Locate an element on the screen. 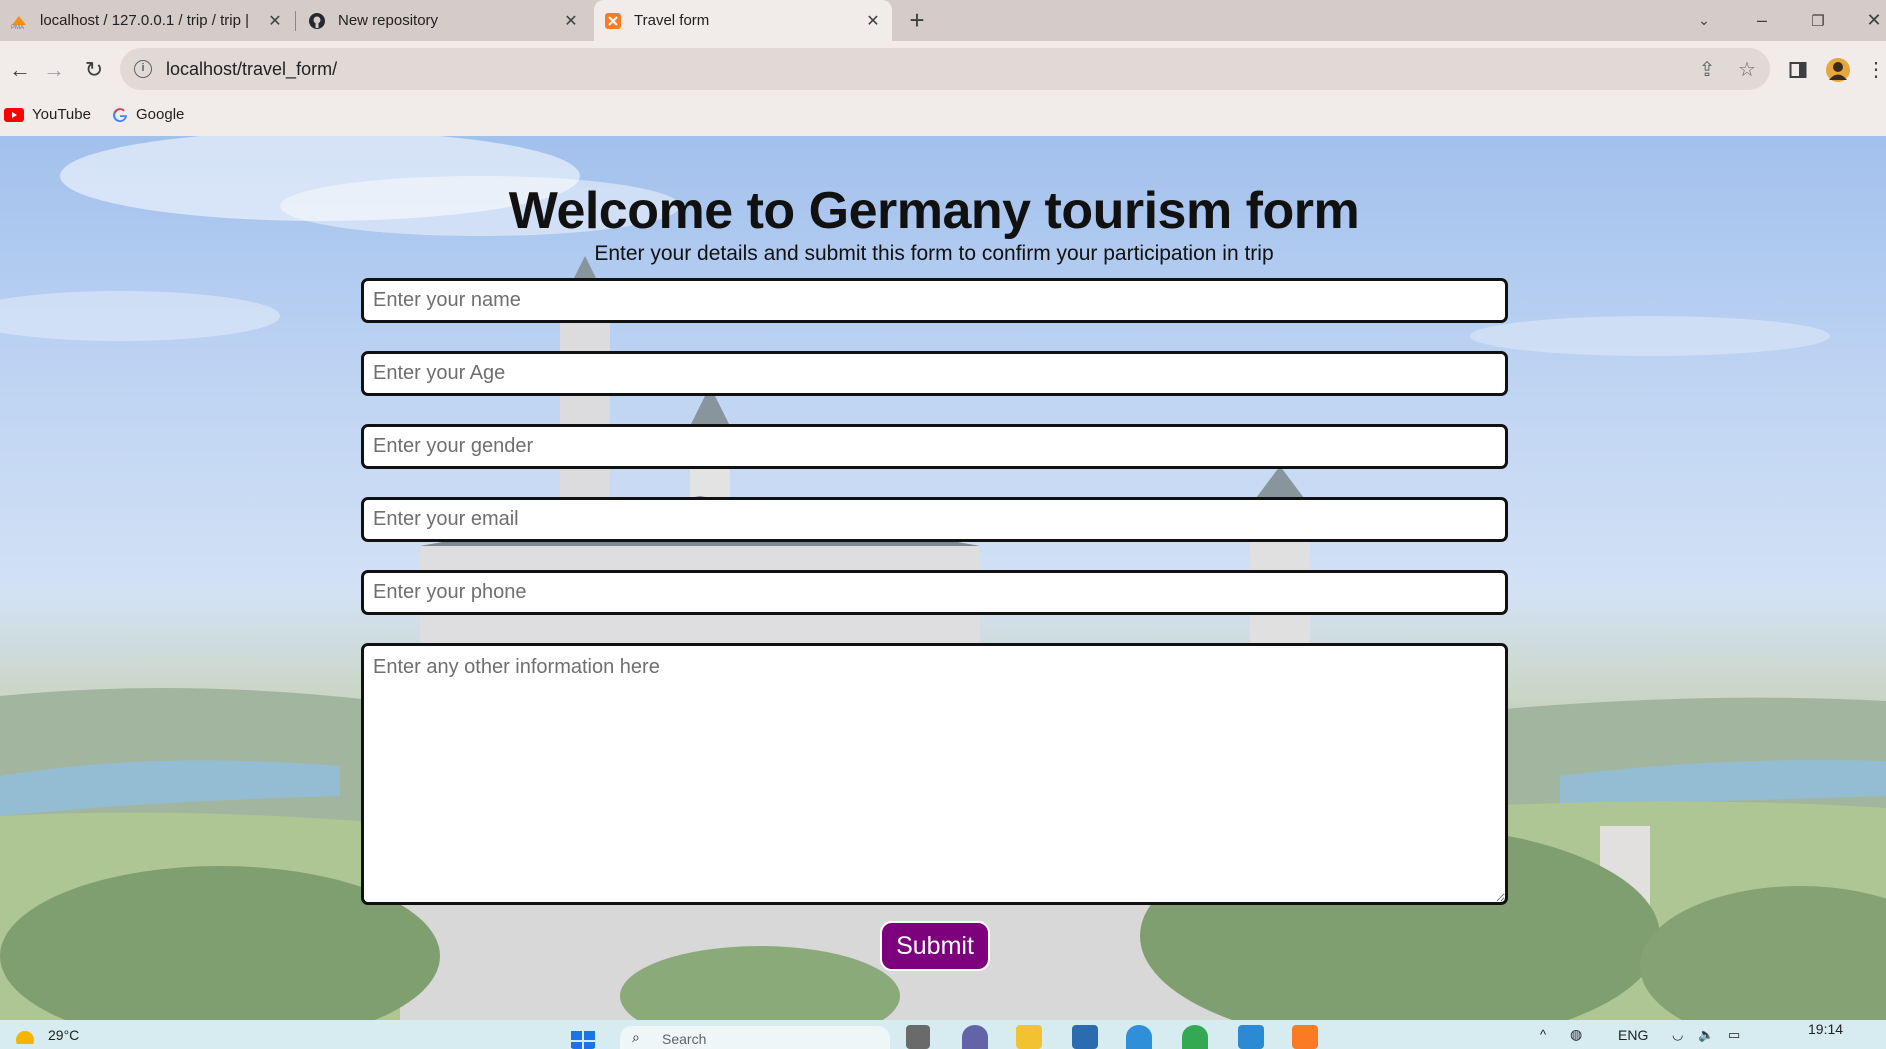 This screenshot has height=1049, width=1886. wifi-icon: ◡ is located at coordinates (1677, 1034).